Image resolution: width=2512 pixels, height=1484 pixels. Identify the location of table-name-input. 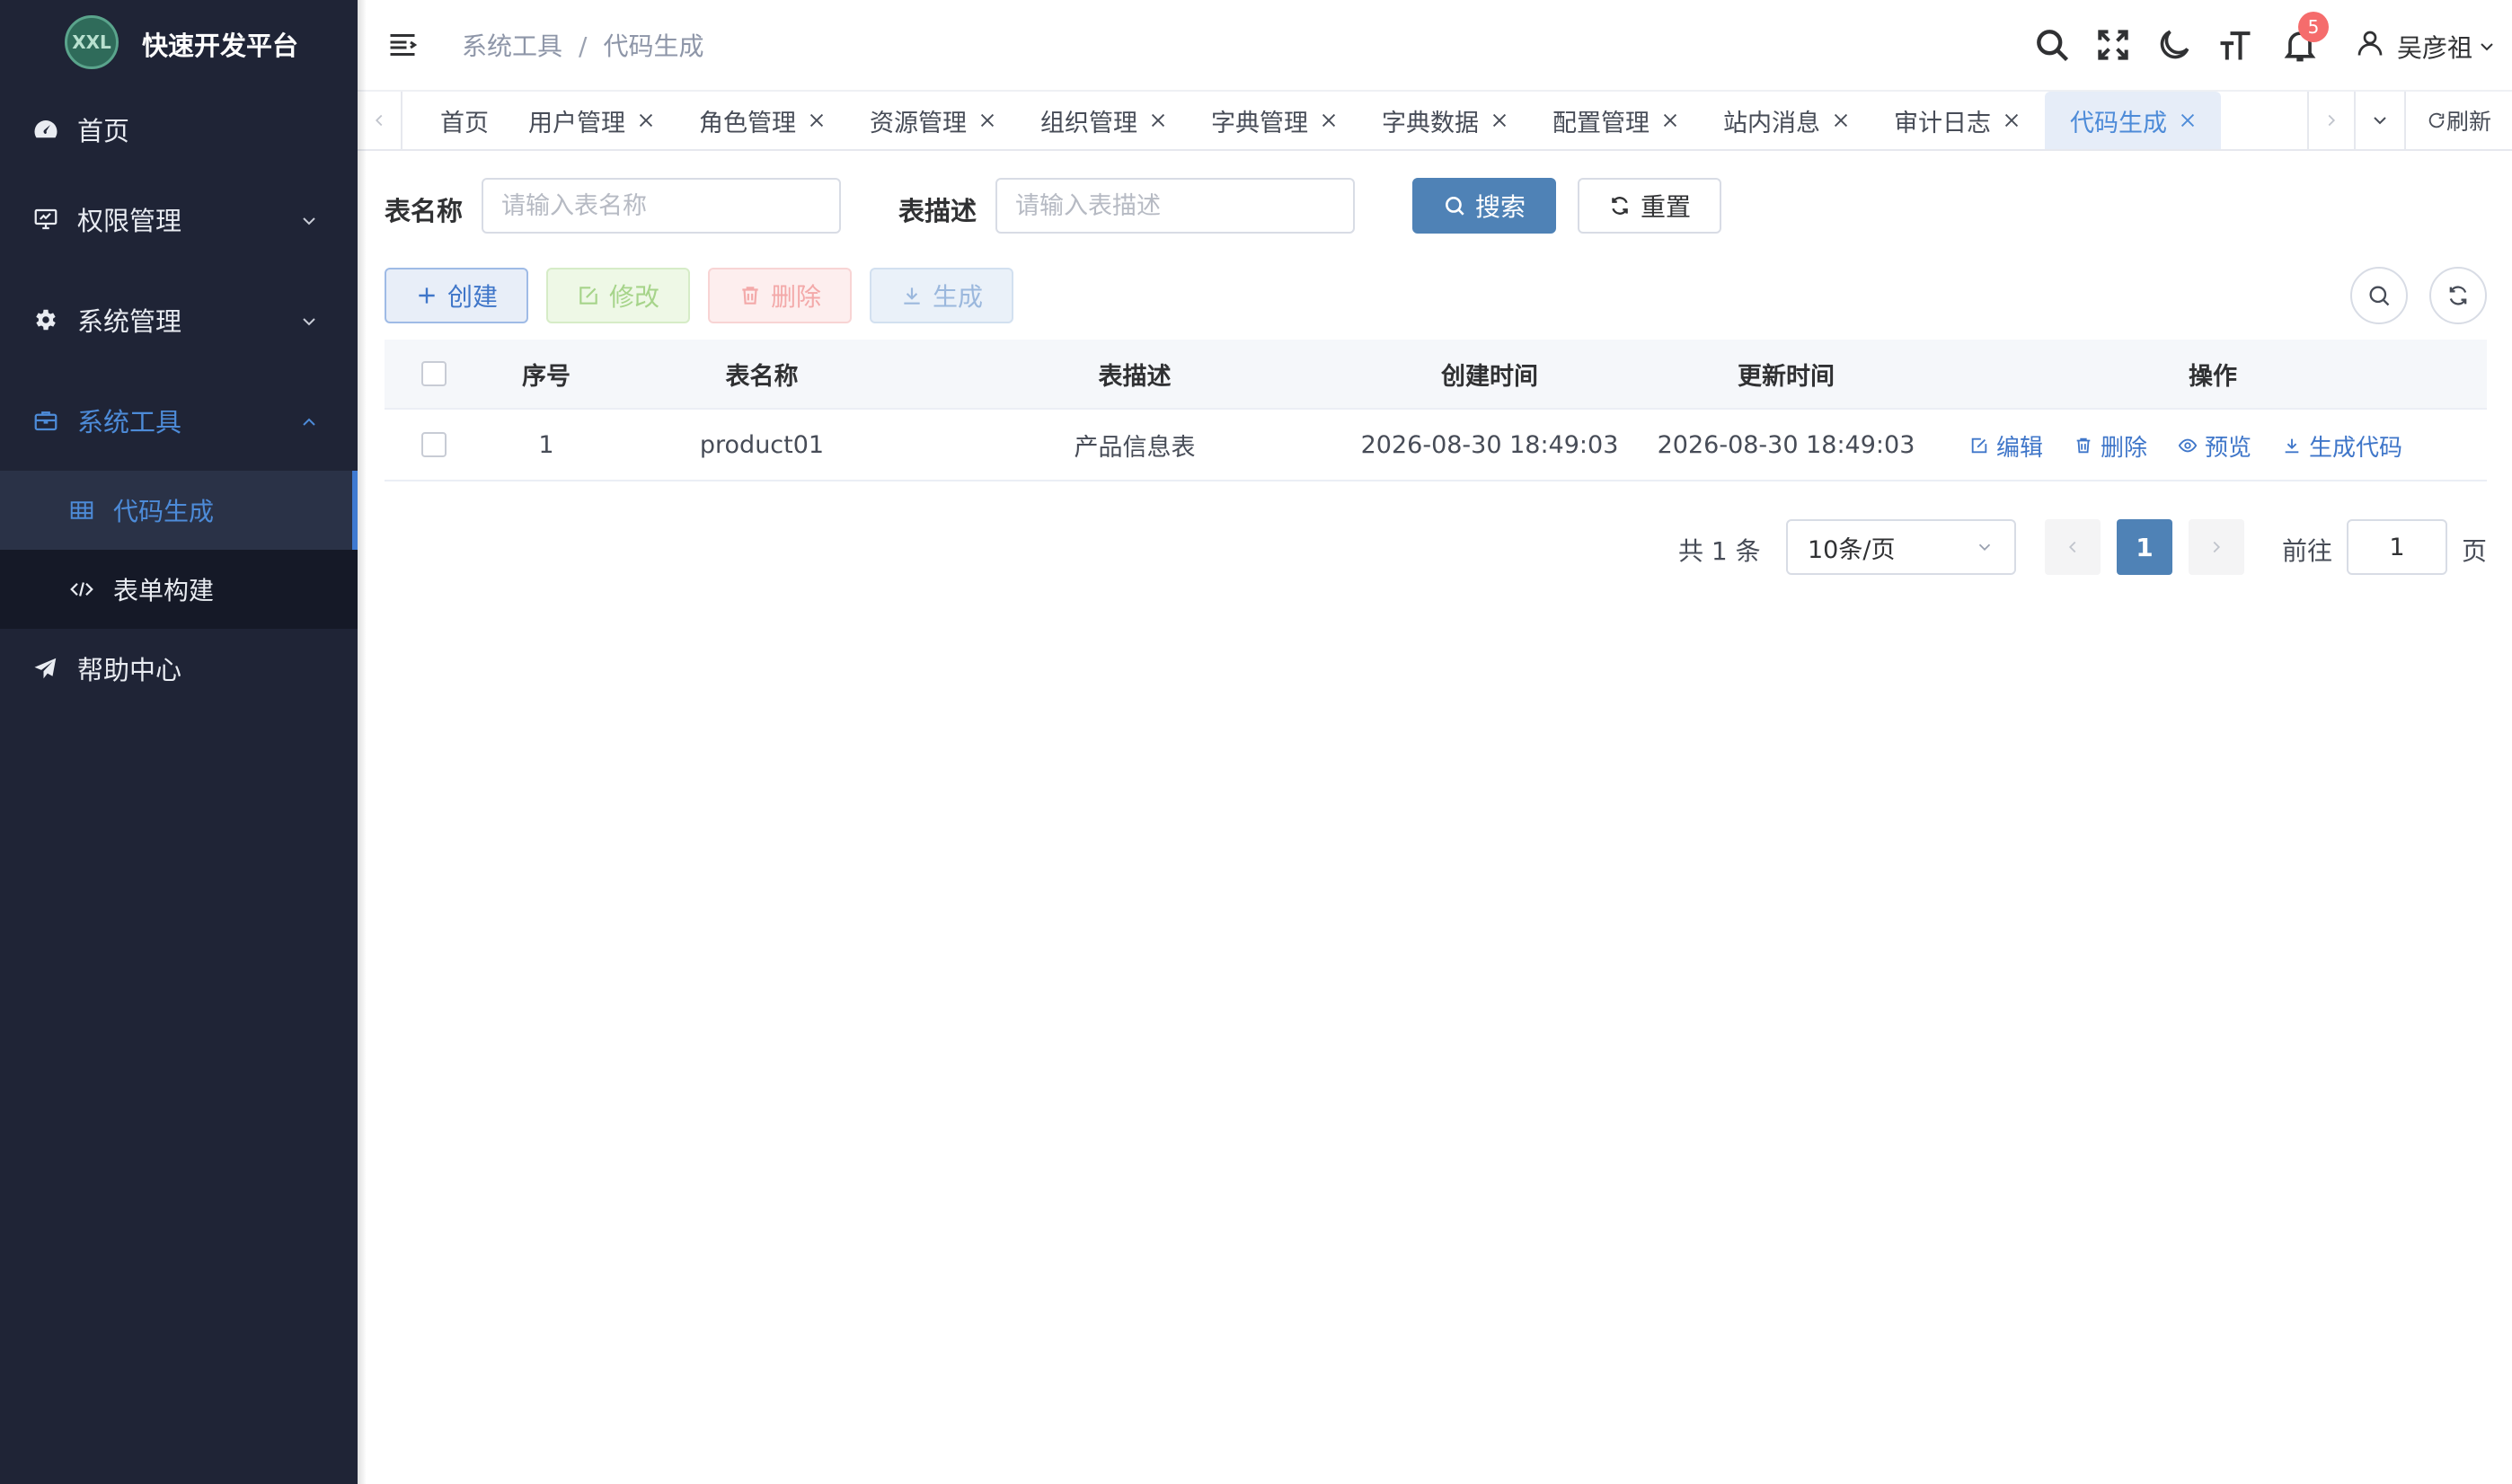
(661, 206).